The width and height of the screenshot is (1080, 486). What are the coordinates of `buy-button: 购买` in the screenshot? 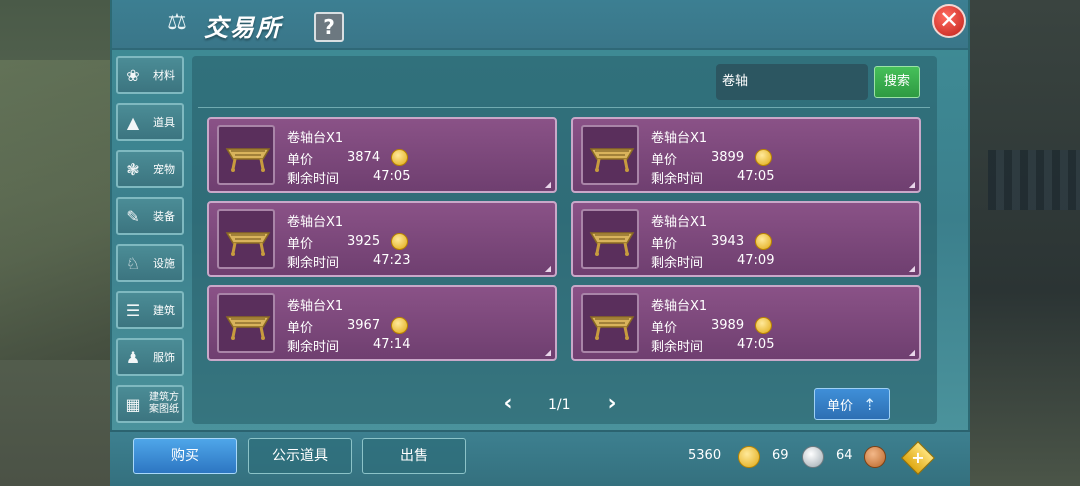 It's located at (185, 456).